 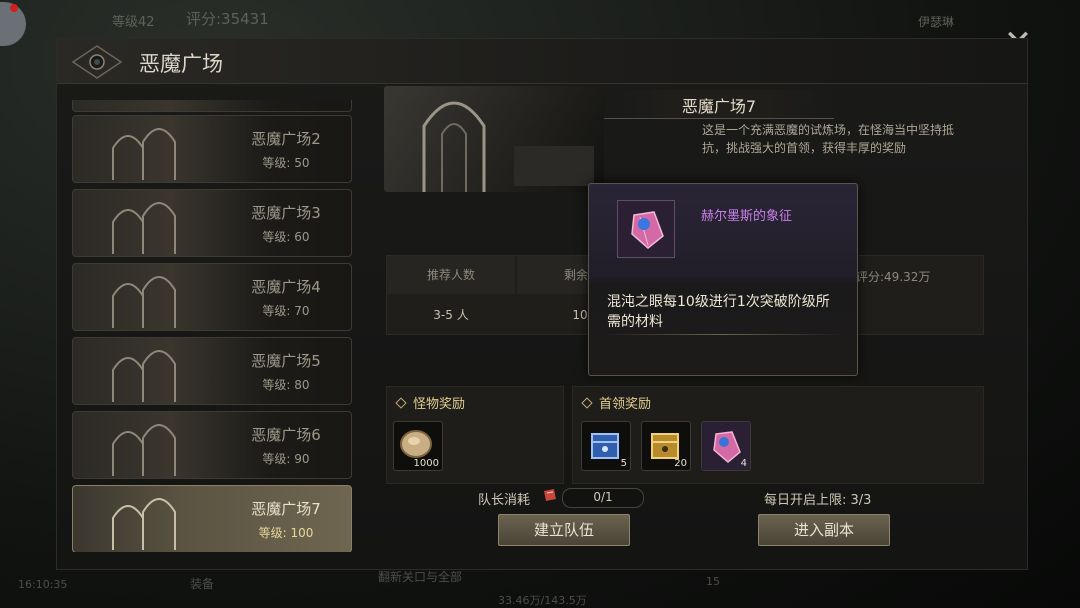 What do you see at coordinates (893, 277) in the screenshot?
I see `recommended-score: 评分:49.32万` at bounding box center [893, 277].